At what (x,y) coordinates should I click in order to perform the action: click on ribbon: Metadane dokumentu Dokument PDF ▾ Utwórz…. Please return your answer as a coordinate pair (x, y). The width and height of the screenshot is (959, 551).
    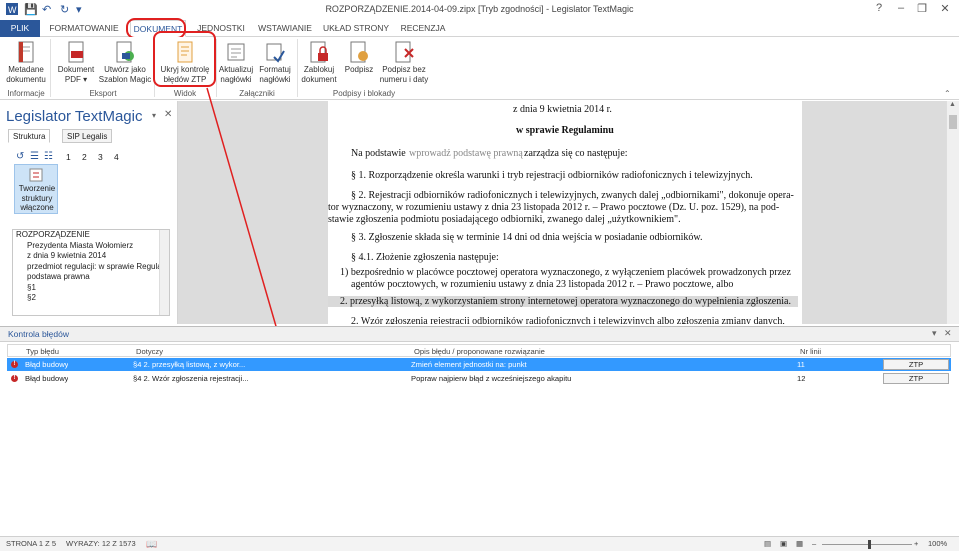
    Looking at the image, I should click on (479, 68).